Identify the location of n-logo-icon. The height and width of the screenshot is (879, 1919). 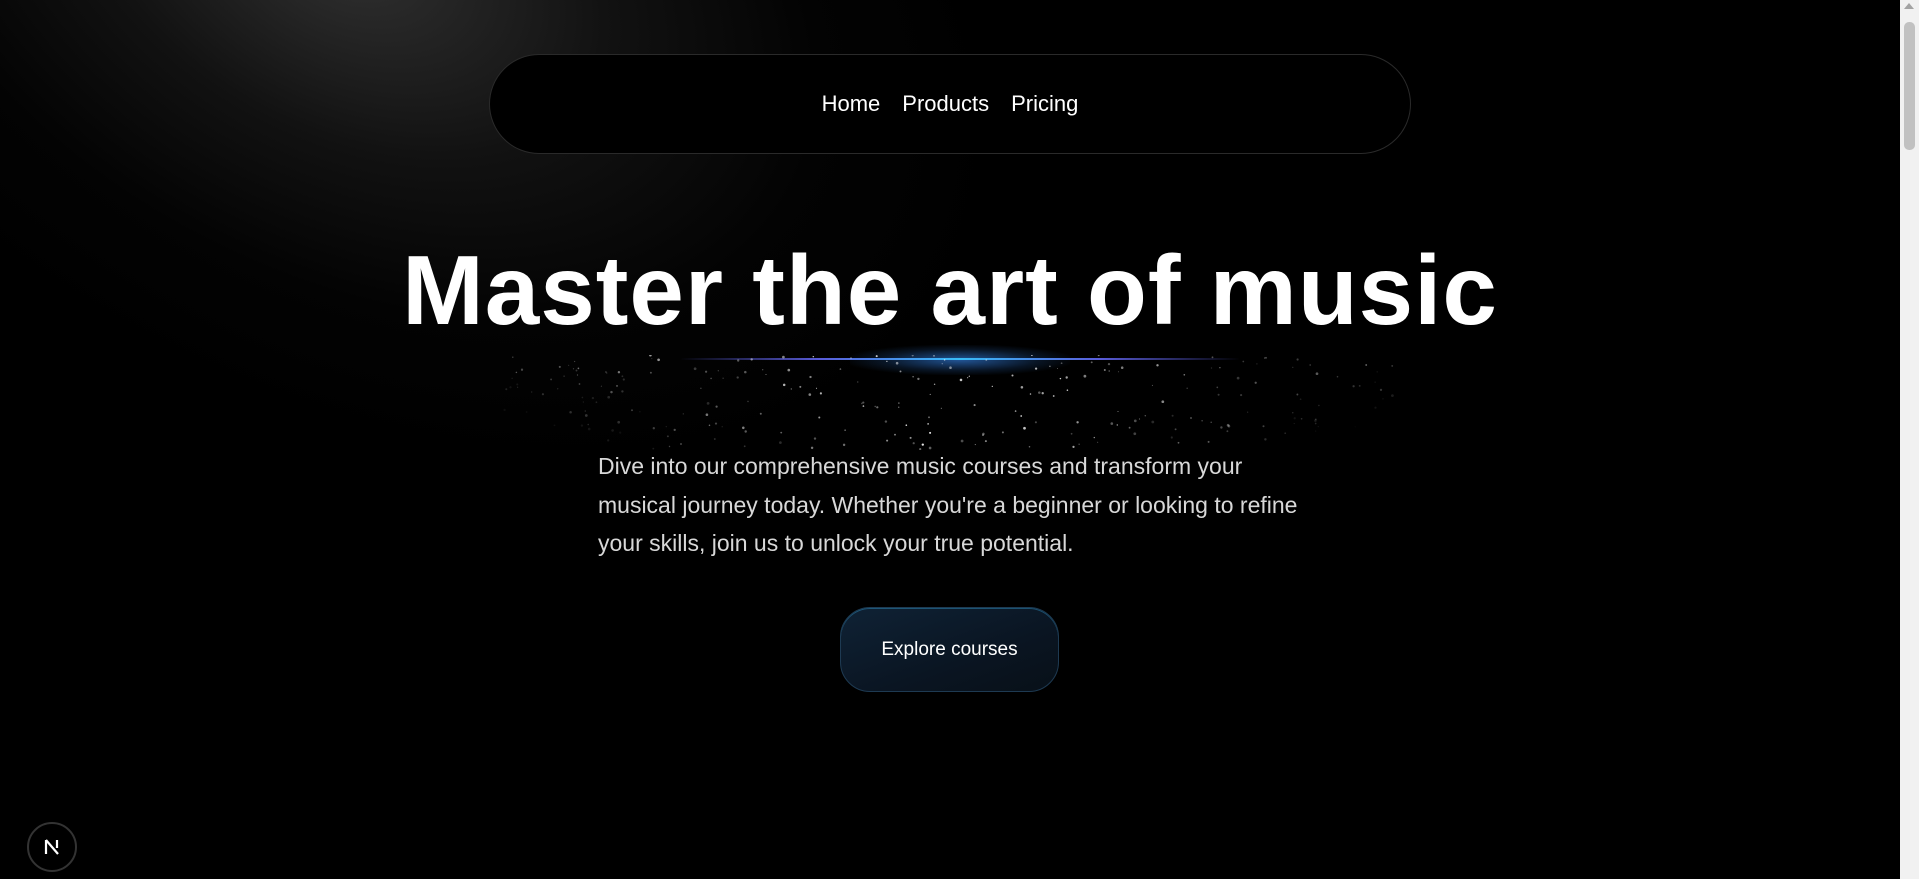
(51, 847).